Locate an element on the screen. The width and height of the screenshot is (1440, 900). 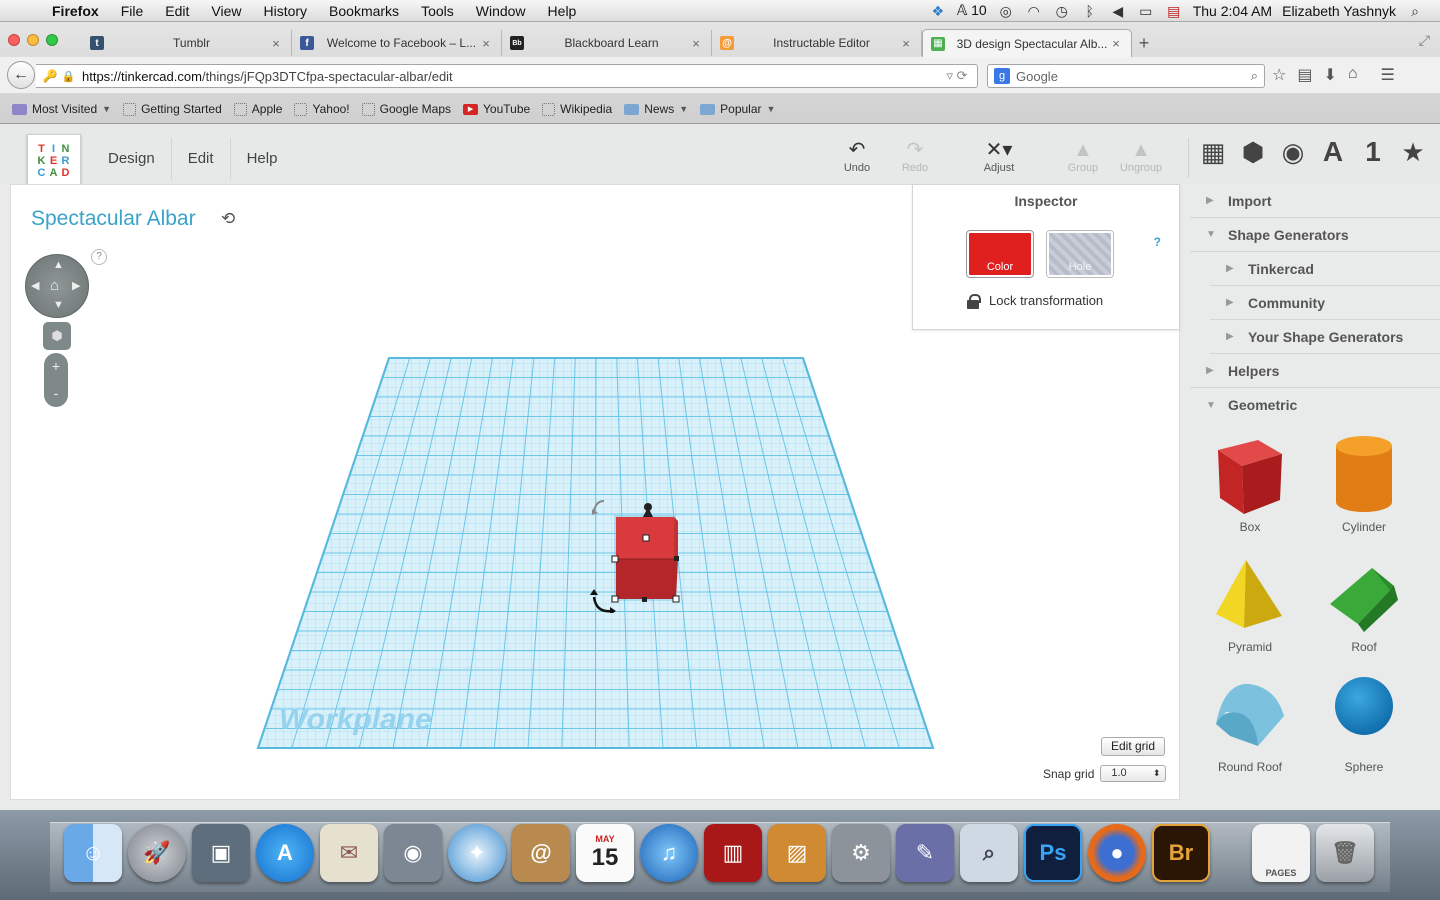
section-community: ▶ Community is located at coordinates (1325, 303).